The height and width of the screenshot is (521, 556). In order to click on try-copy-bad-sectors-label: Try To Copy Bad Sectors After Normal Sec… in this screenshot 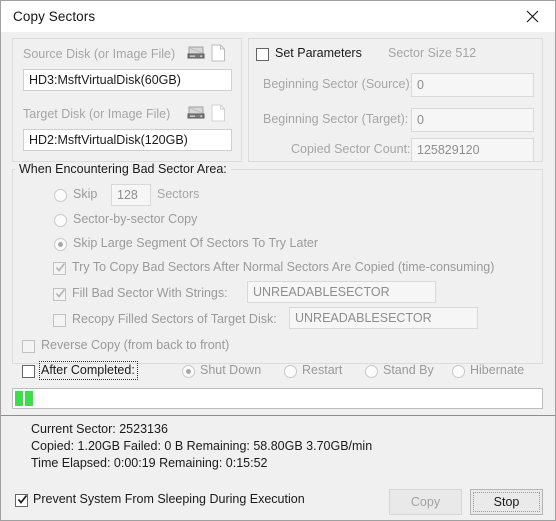, I will do `click(283, 267)`.